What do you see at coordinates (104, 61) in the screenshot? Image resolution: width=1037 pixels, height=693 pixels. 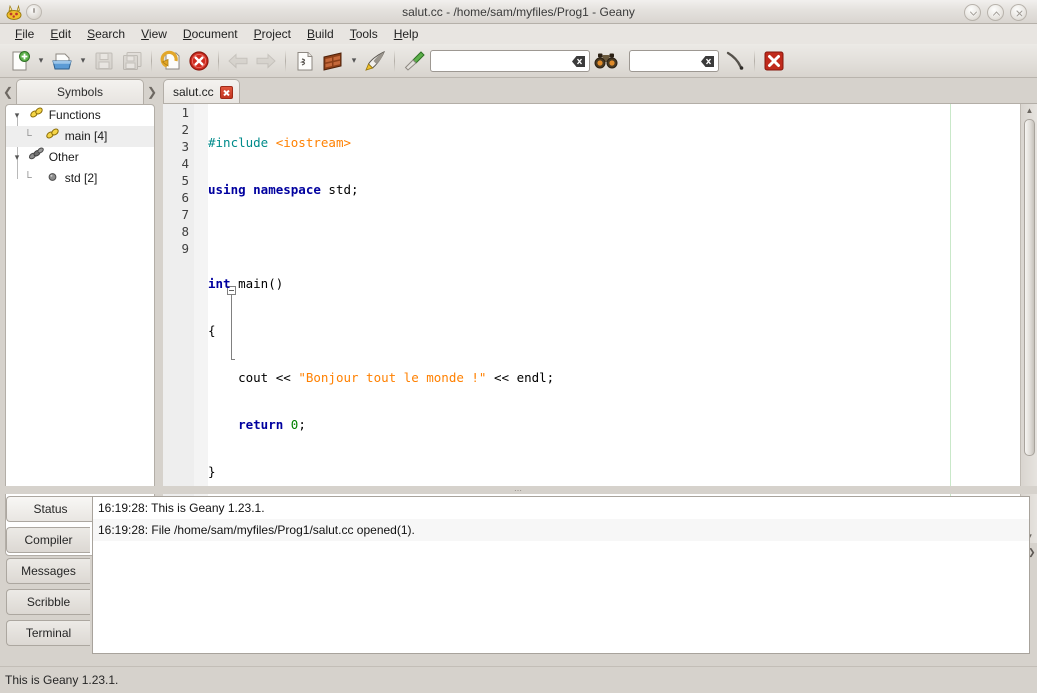 I see `floppy-save-icon` at bounding box center [104, 61].